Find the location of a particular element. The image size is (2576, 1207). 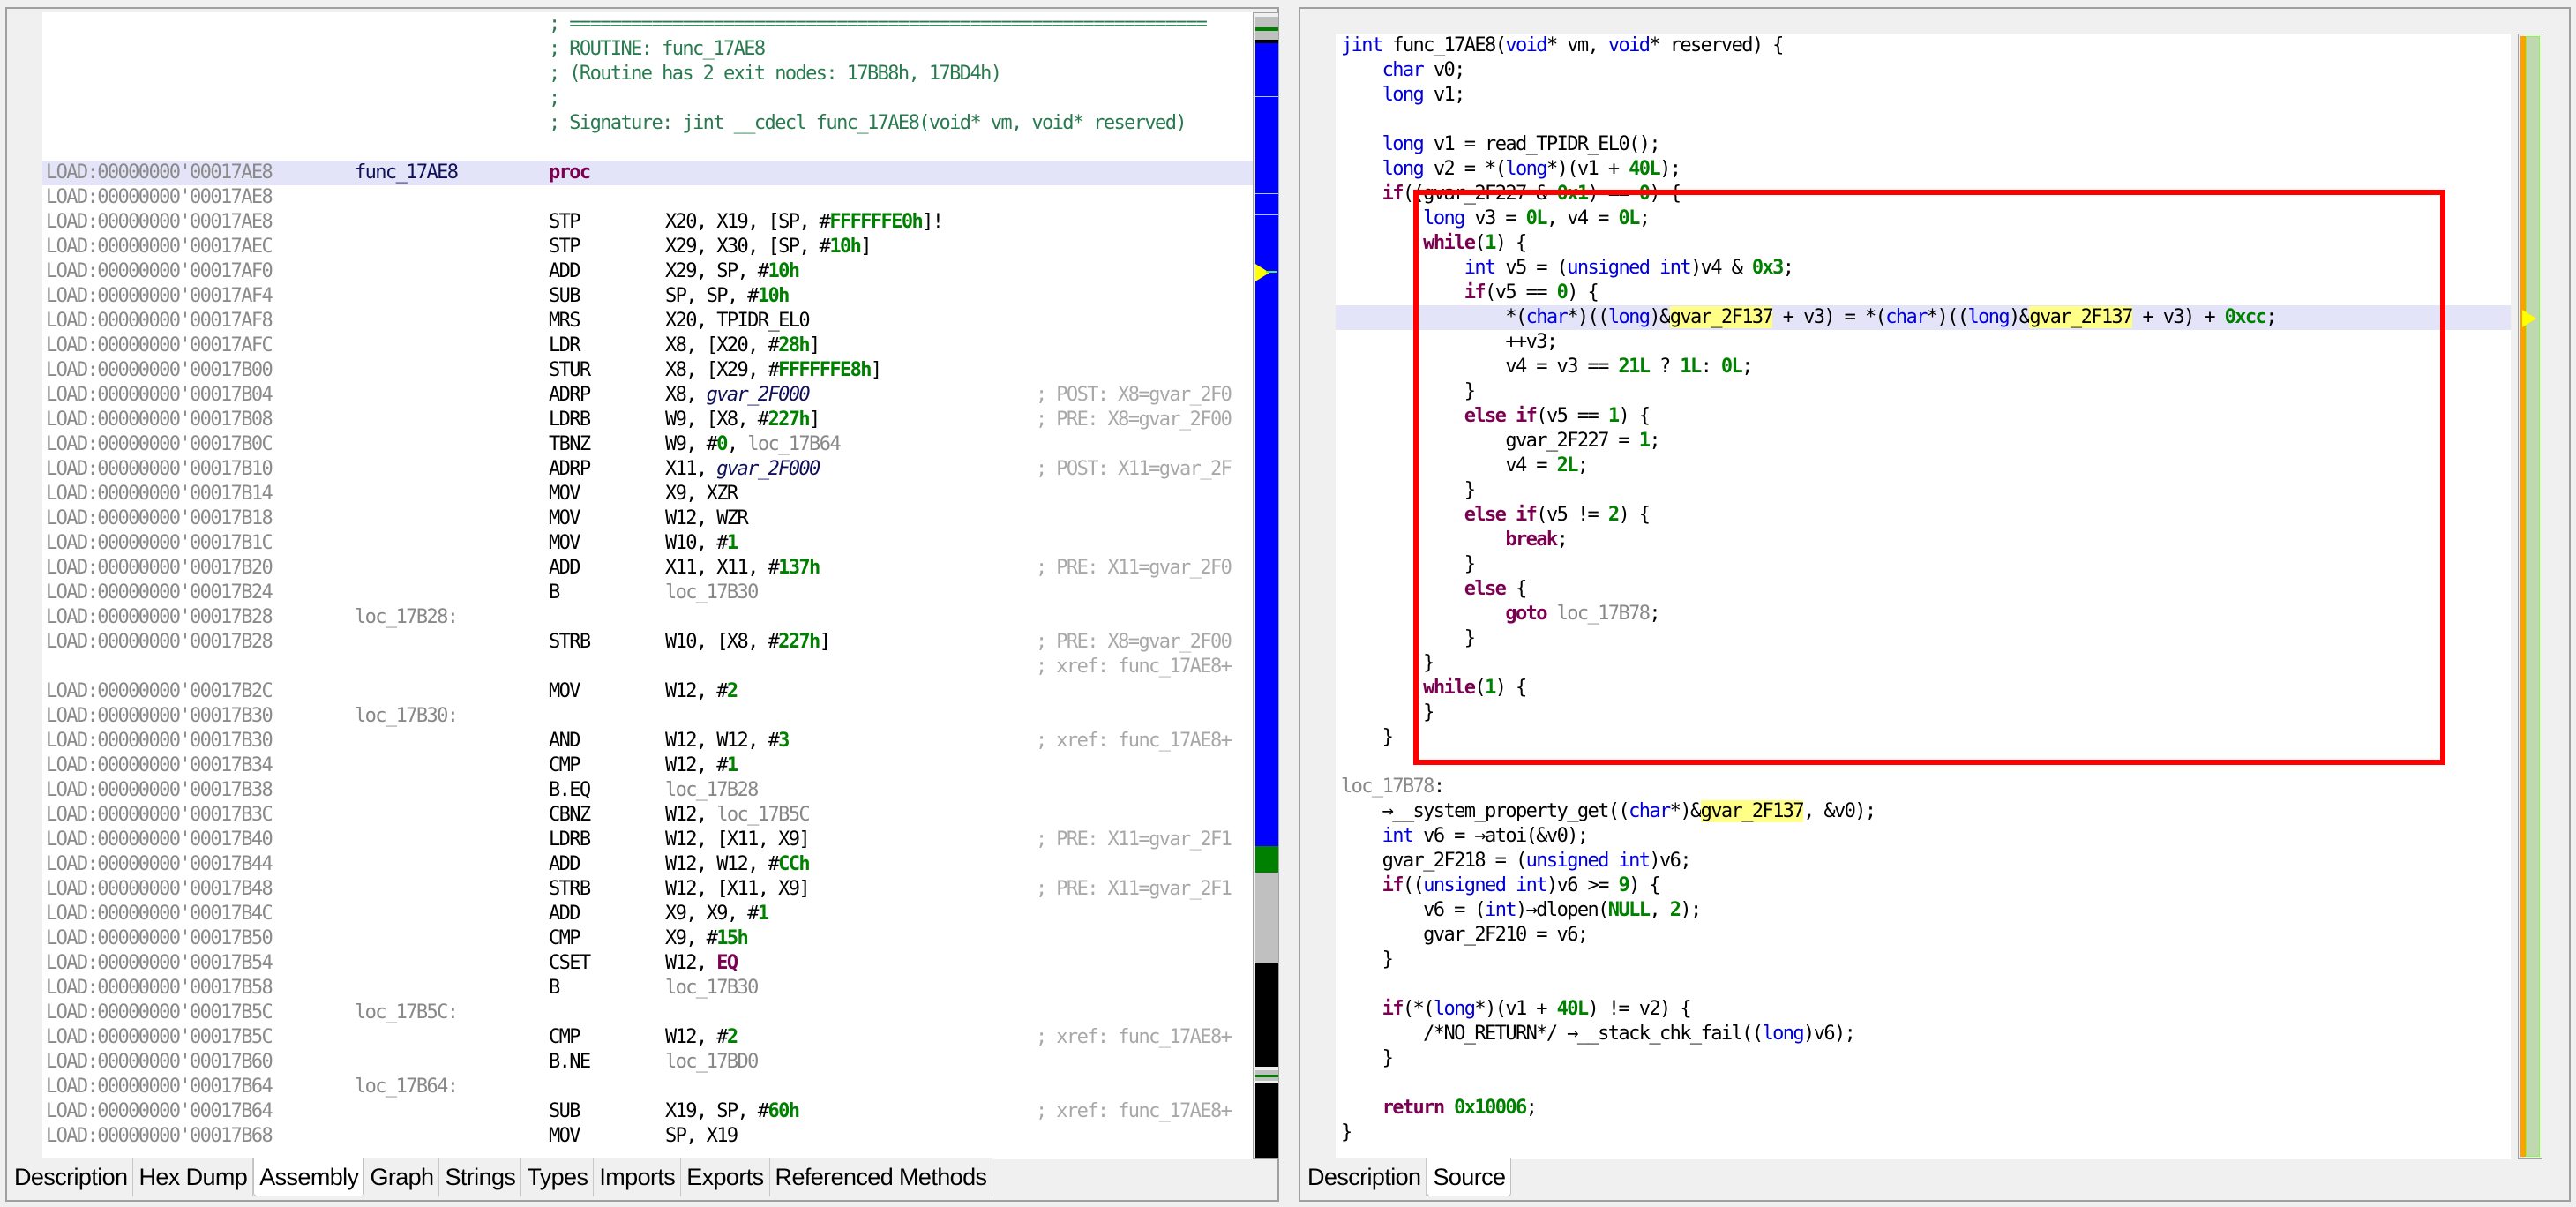

tab-exports: Exports is located at coordinates (726, 1177).